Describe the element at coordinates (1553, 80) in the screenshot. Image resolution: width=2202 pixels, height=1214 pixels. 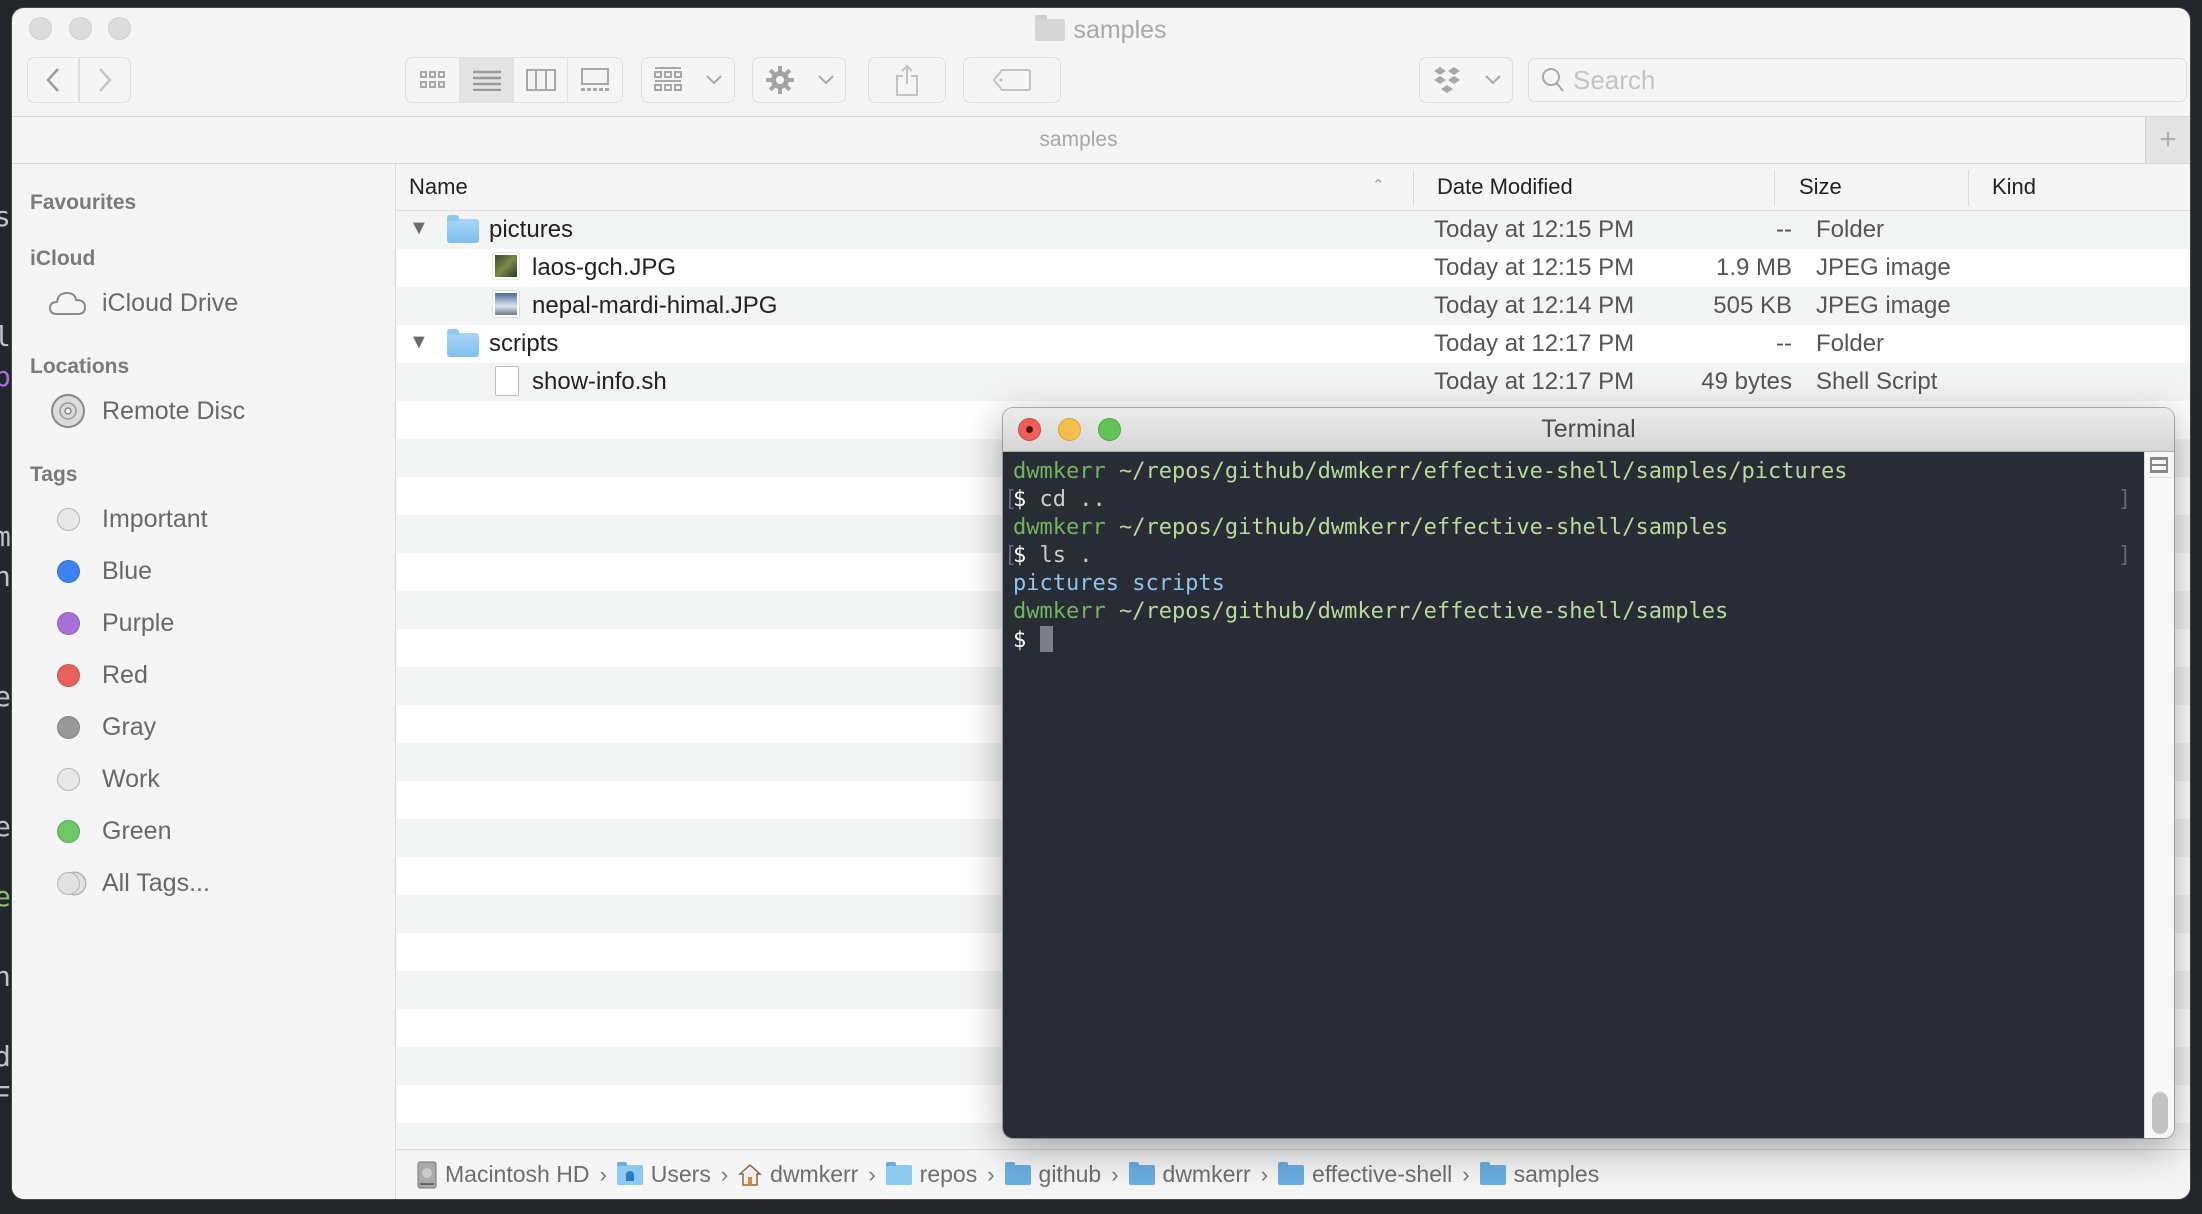
I see `search-icon` at that location.